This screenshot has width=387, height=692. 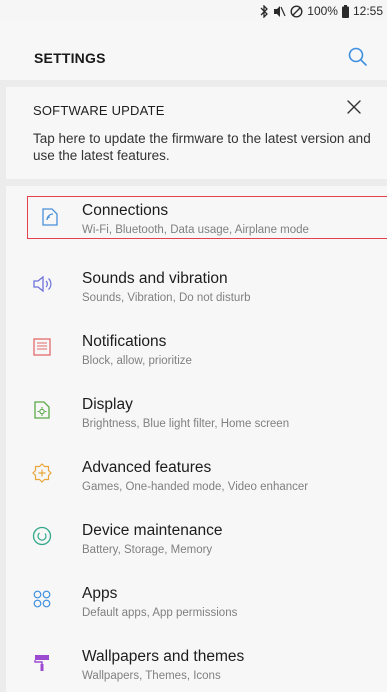 What do you see at coordinates (42, 284) in the screenshot?
I see `sound-icon` at bounding box center [42, 284].